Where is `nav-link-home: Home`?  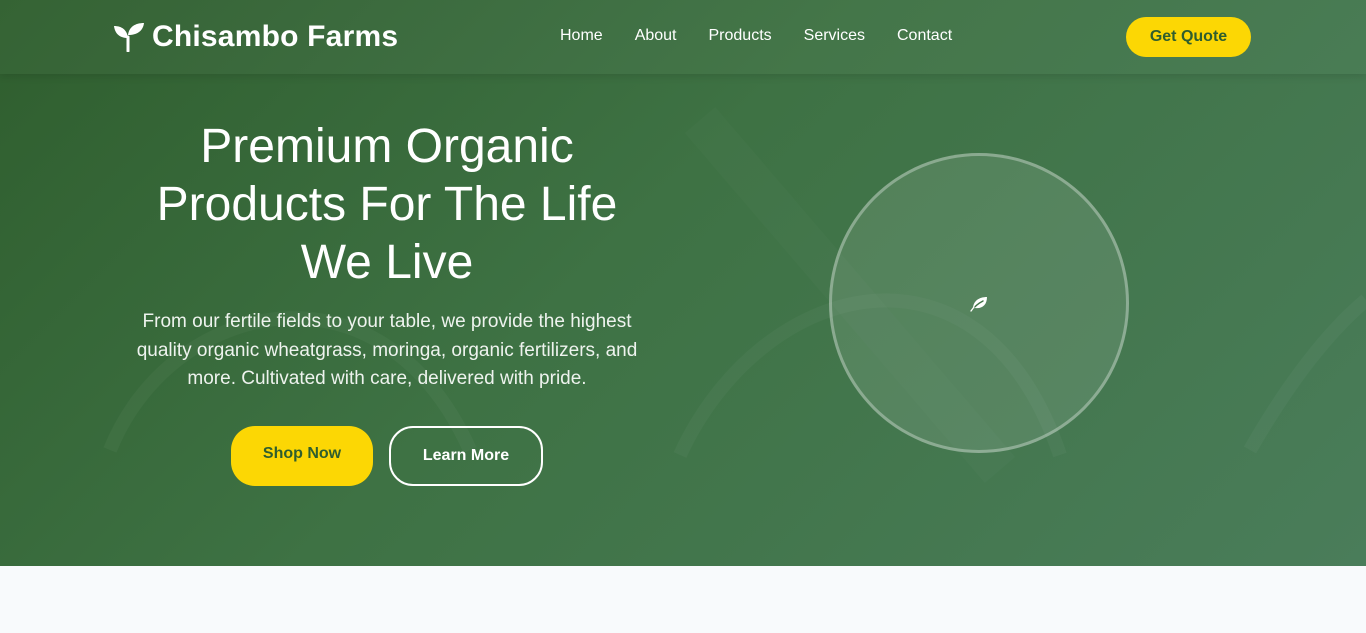
nav-link-home: Home is located at coordinates (581, 35).